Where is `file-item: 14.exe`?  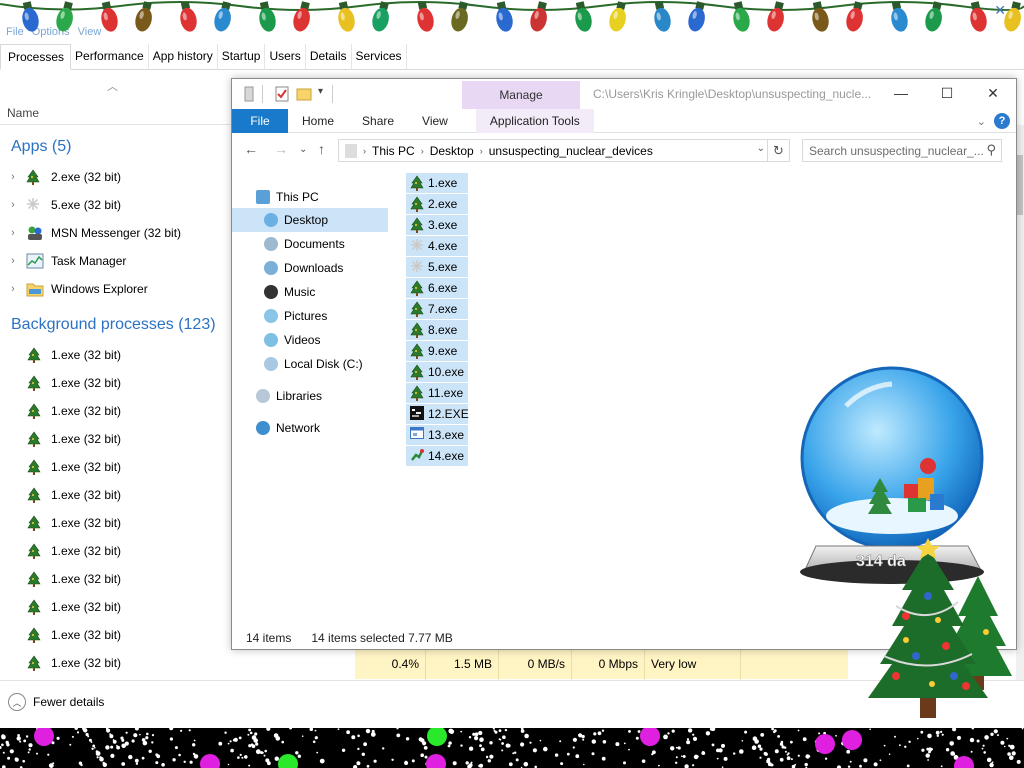 file-item: 14.exe is located at coordinates (437, 456).